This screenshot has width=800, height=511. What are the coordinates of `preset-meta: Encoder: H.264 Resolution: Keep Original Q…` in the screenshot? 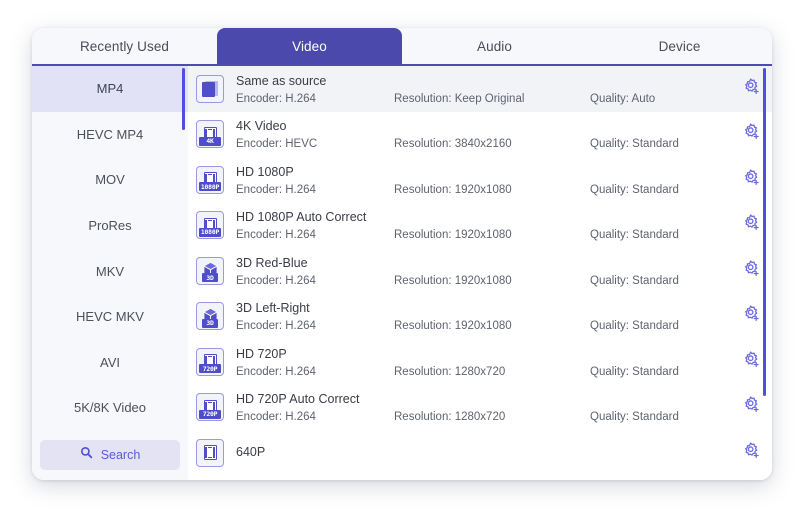 It's located at (483, 99).